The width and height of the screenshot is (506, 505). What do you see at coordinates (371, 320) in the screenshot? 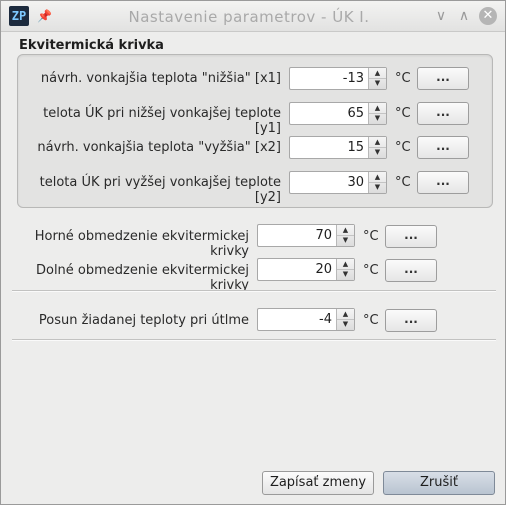
I see `offset-unit: °C` at bounding box center [371, 320].